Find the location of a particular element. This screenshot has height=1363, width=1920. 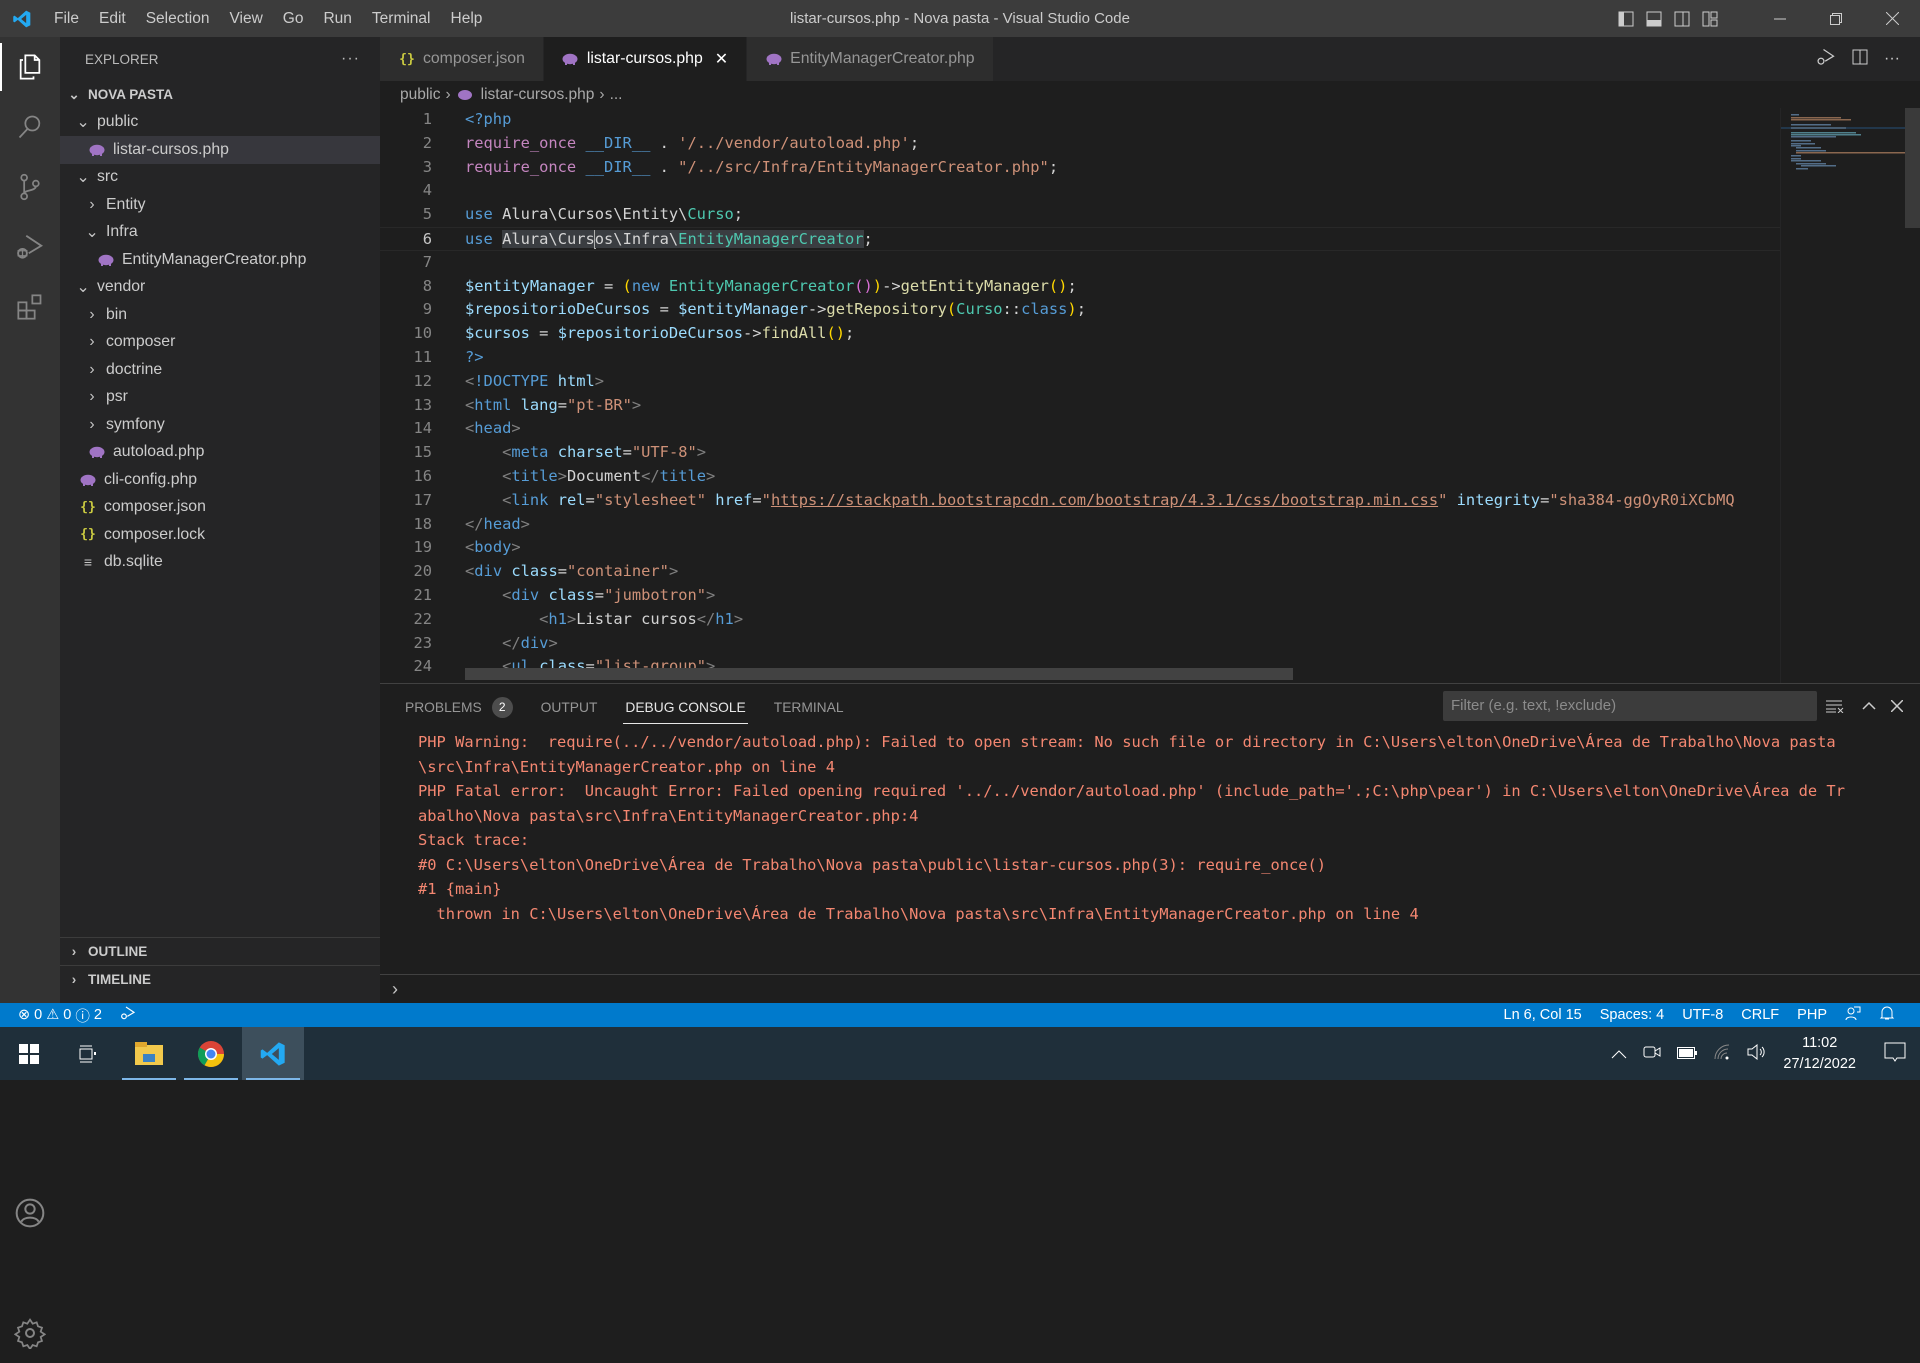

tree-folder: ⌄ src is located at coordinates (220, 178).